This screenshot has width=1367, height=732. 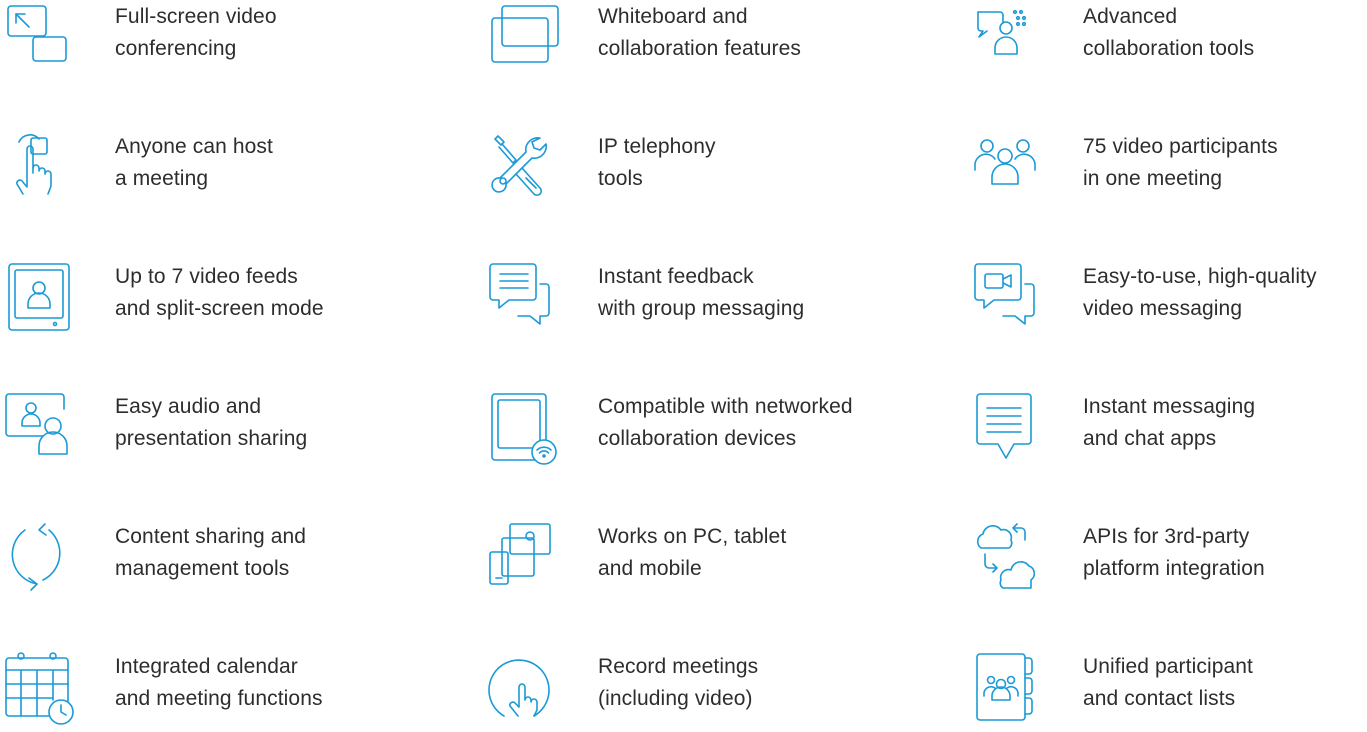 What do you see at coordinates (1150, 438) in the screenshot?
I see `feature-line-2: and chat apps` at bounding box center [1150, 438].